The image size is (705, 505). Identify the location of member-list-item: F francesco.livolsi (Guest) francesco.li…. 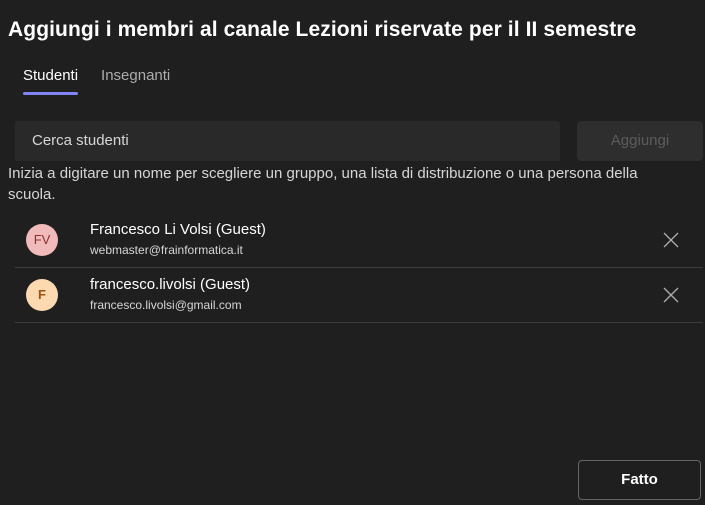
(359, 295).